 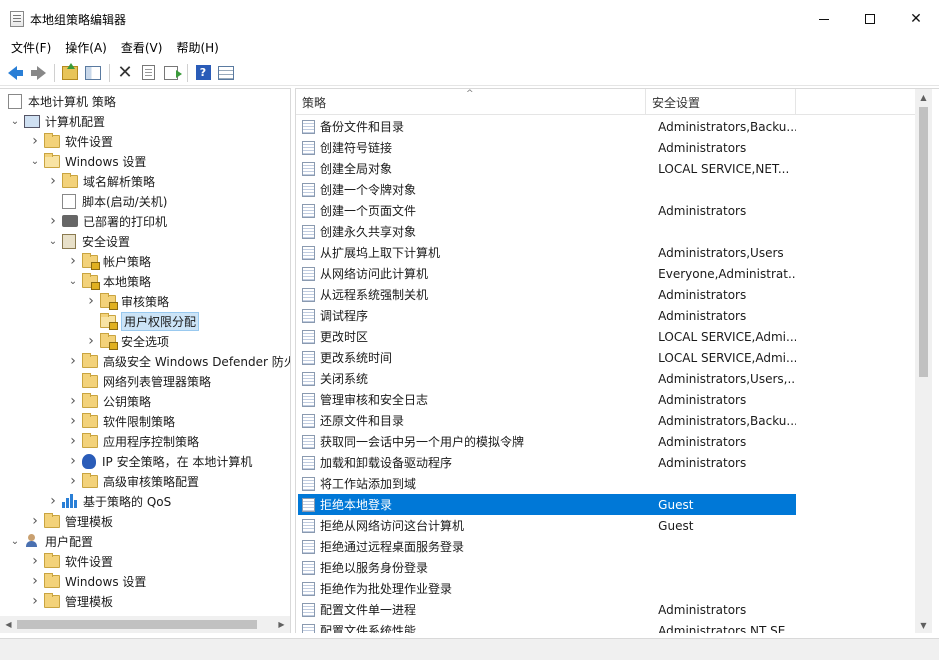 What do you see at coordinates (38, 73) in the screenshot?
I see `forward-button` at bounding box center [38, 73].